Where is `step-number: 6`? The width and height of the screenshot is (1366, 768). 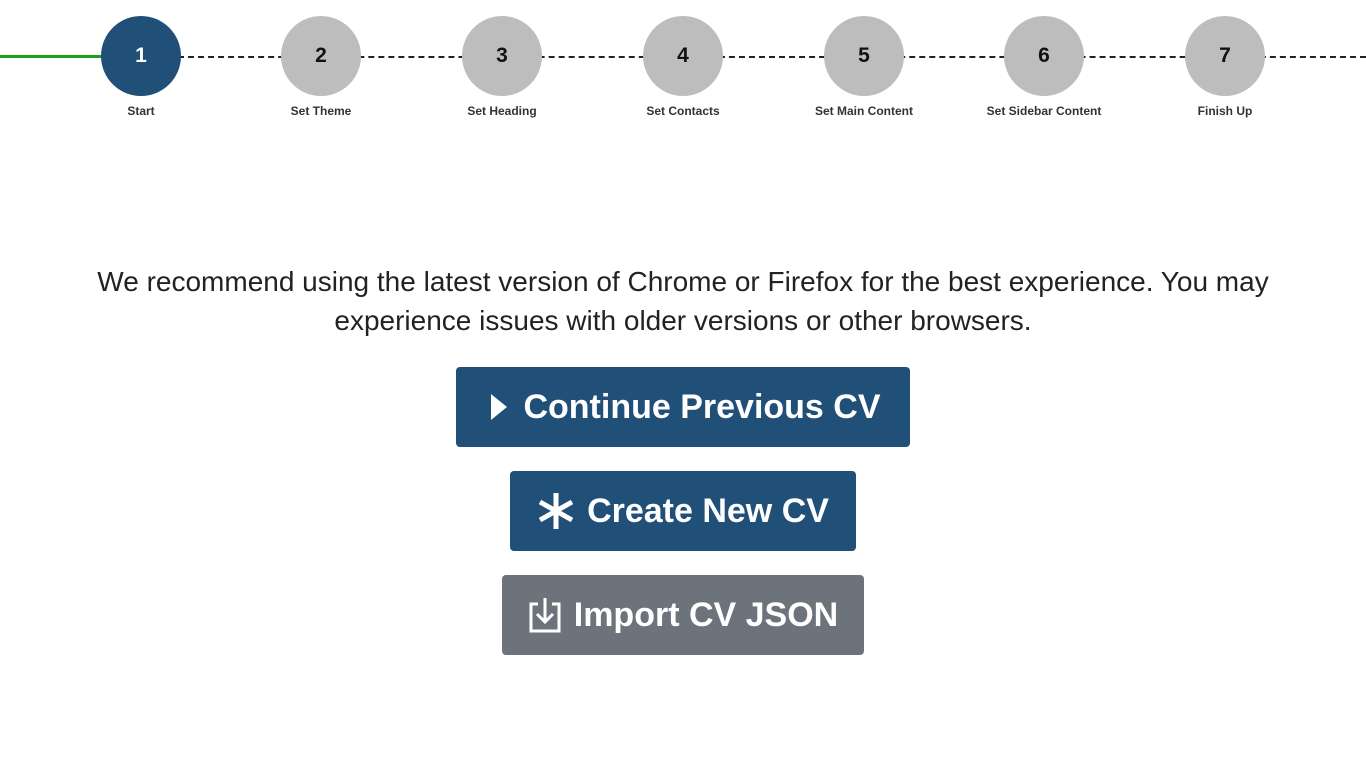 step-number: 6 is located at coordinates (1044, 56).